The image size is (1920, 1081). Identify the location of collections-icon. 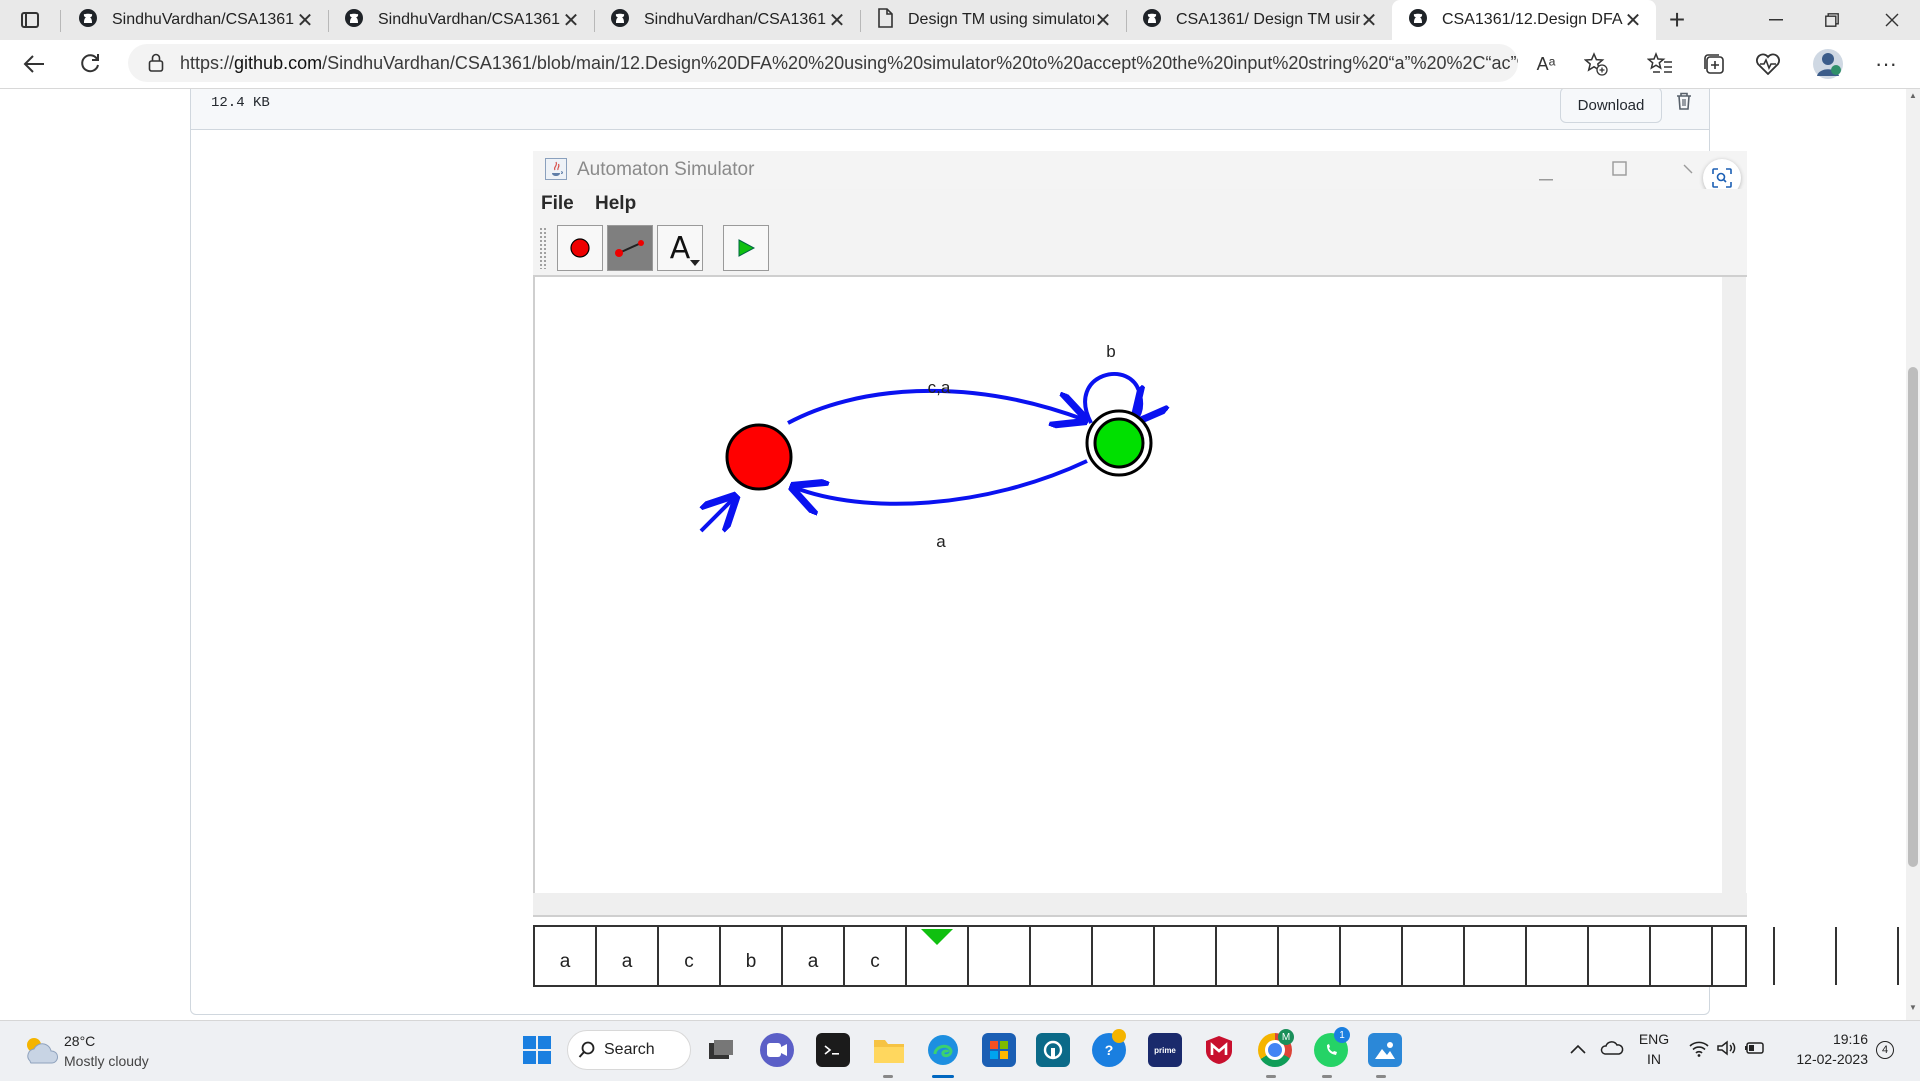
(1714, 64).